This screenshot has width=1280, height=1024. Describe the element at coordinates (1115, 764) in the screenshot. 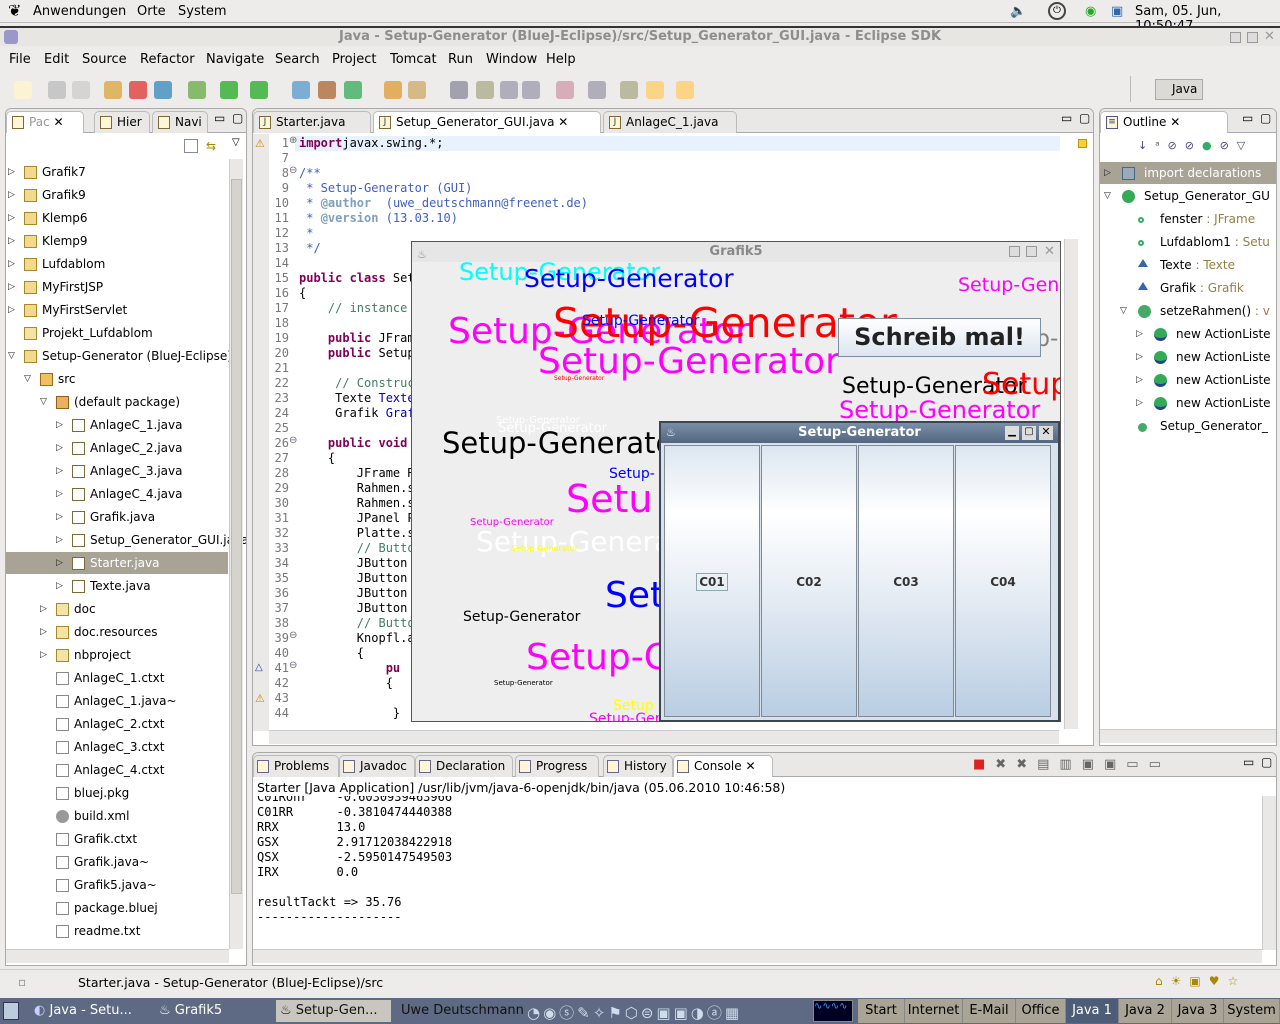

I see `pin-console-icon: ▣` at that location.